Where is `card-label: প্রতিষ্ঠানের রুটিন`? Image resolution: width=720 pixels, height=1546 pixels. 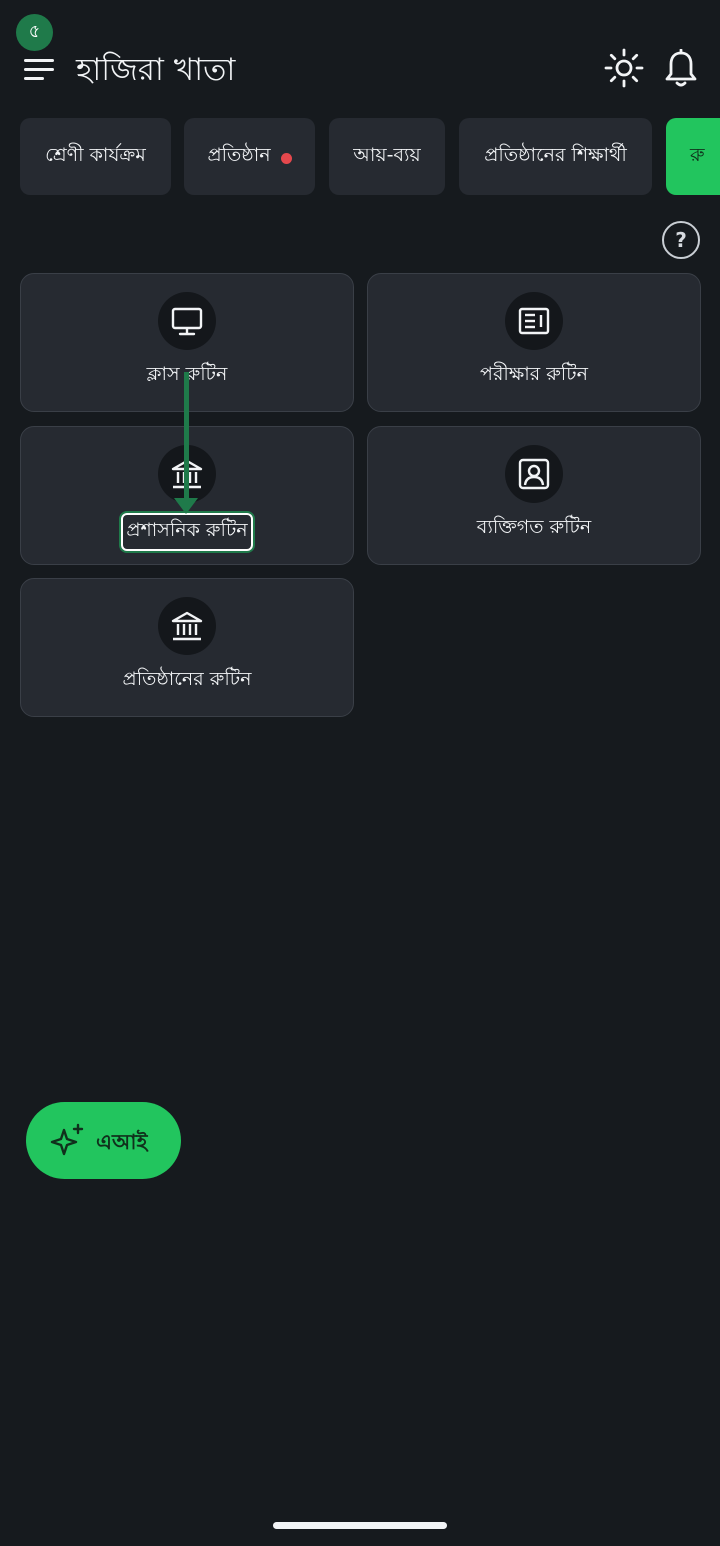
card-label: প্রতিষ্ঠানের রুটিন is located at coordinates (187, 679).